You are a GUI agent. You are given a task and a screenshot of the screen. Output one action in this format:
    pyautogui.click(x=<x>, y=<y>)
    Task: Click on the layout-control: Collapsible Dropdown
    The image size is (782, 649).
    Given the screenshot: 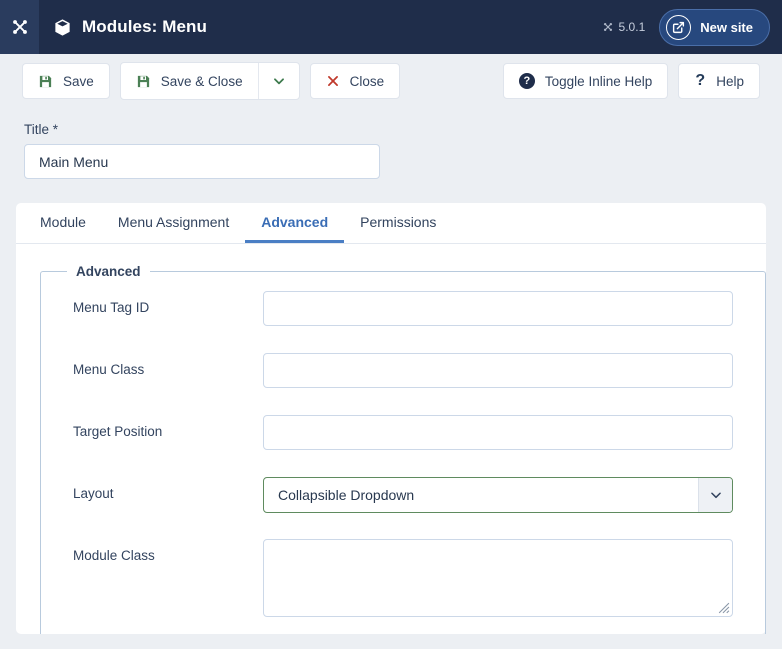 What is the action you would take?
    pyautogui.click(x=514, y=495)
    